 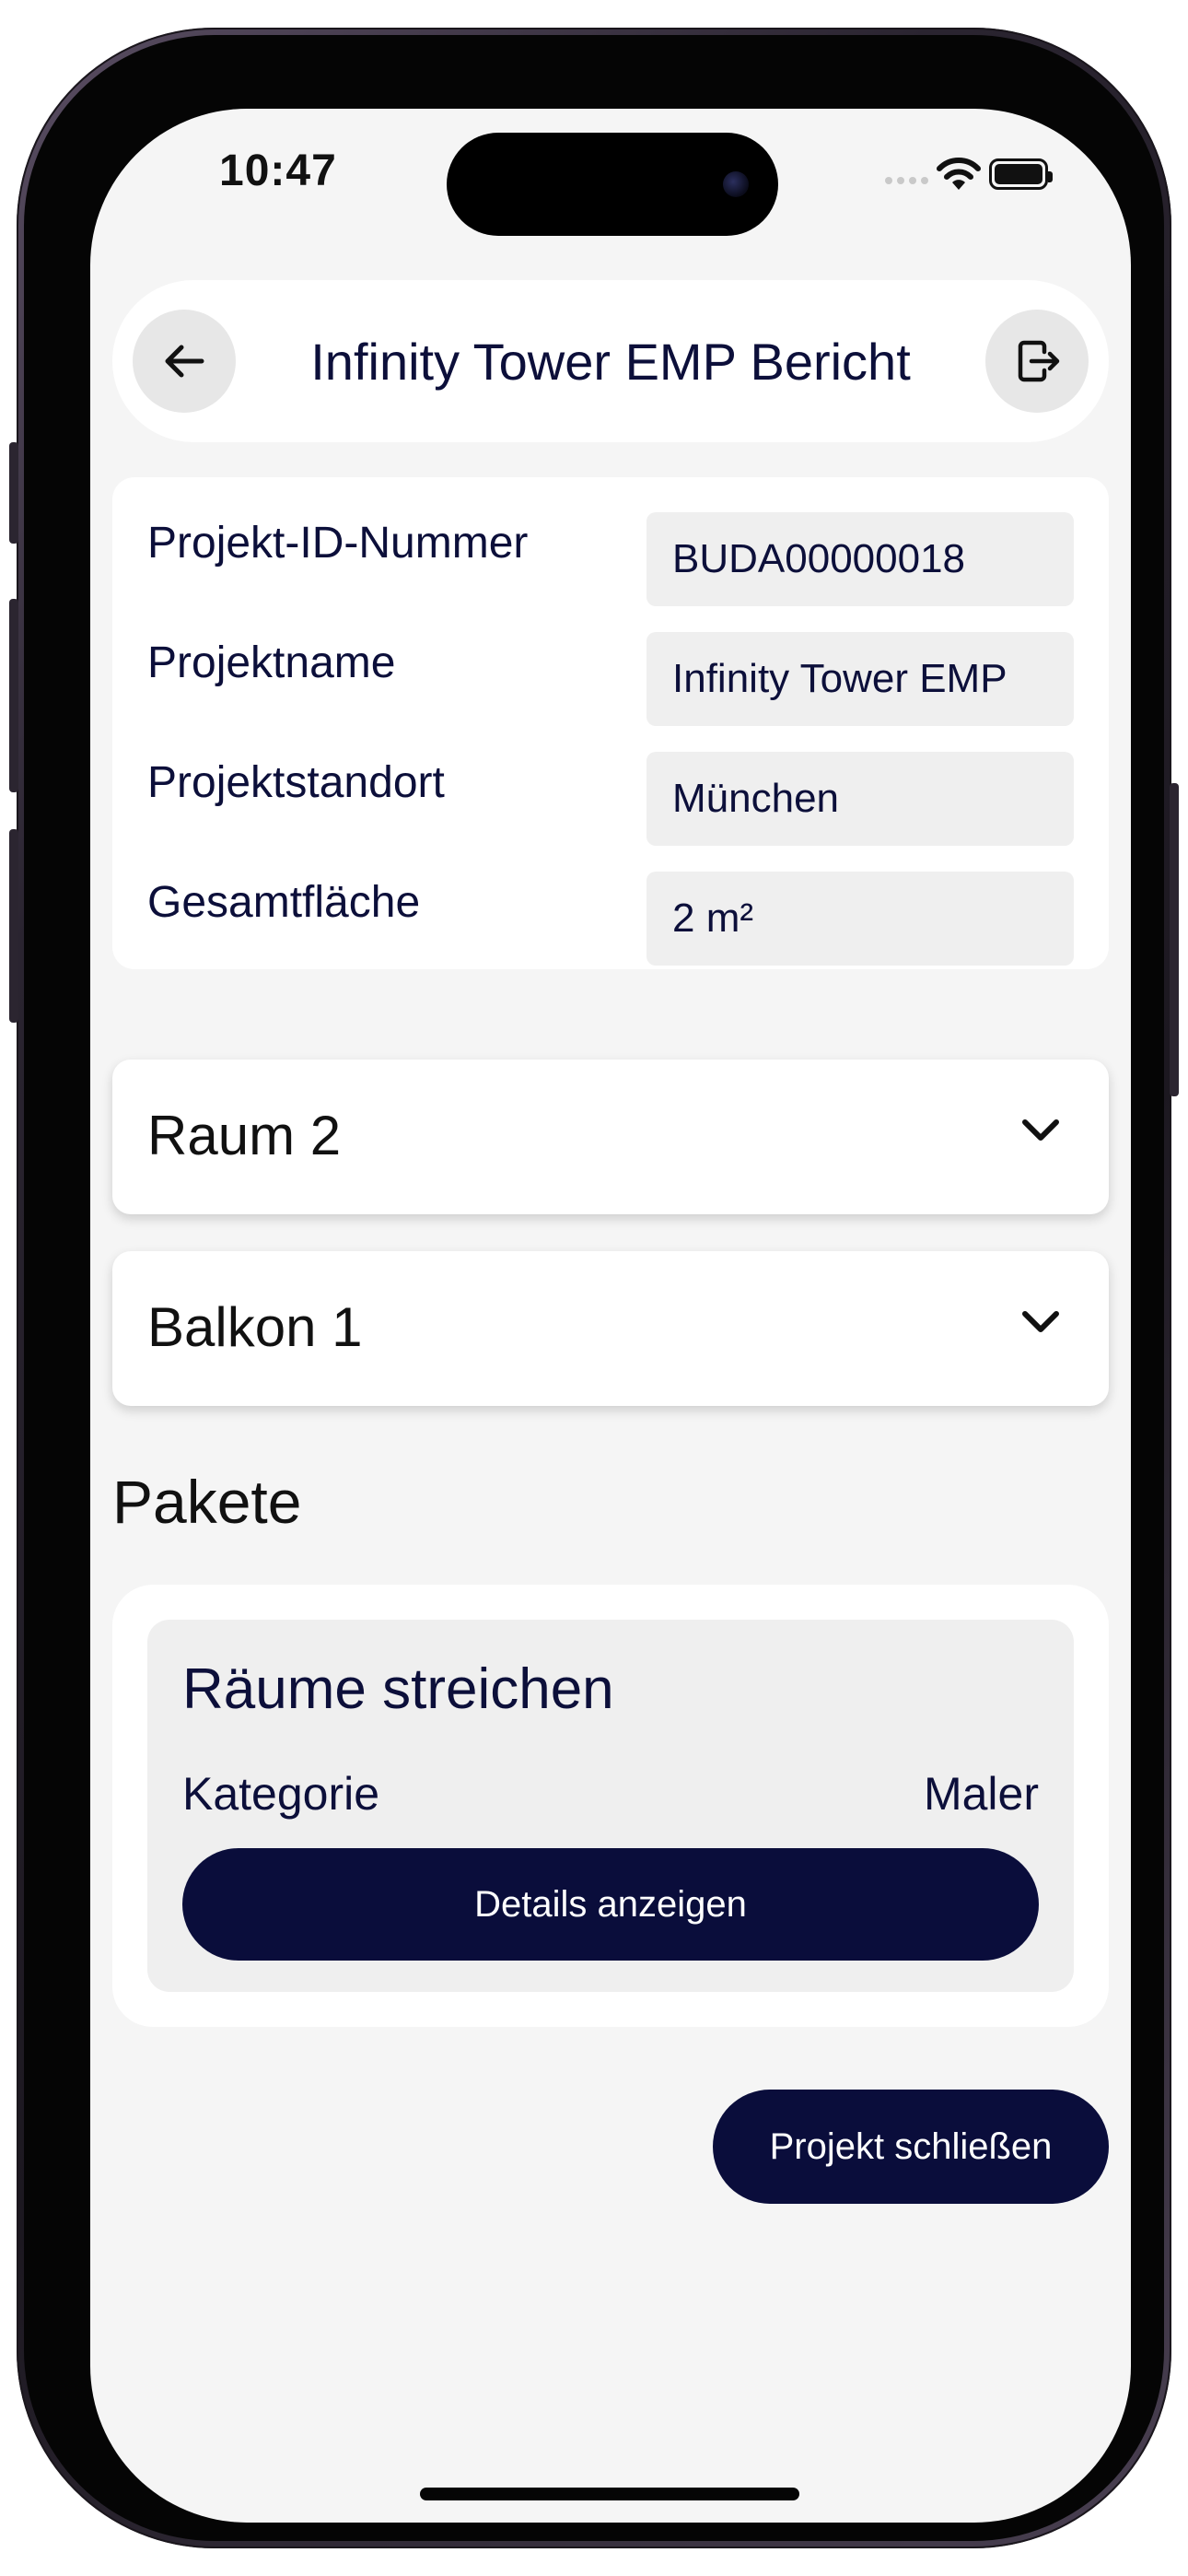 I want to click on dynamic-island, so click(x=612, y=184).